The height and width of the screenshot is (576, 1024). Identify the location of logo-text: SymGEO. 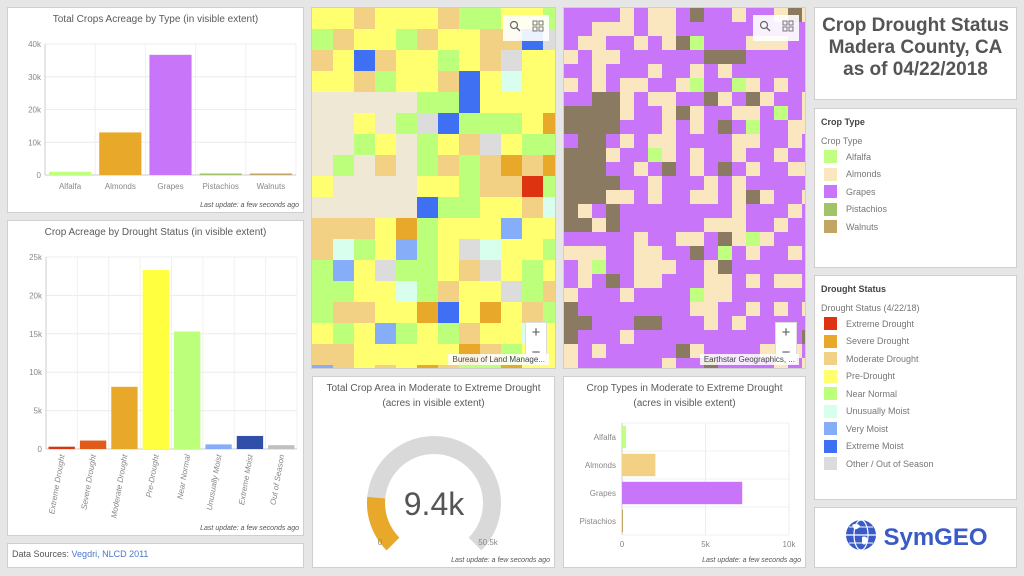
(935, 537).